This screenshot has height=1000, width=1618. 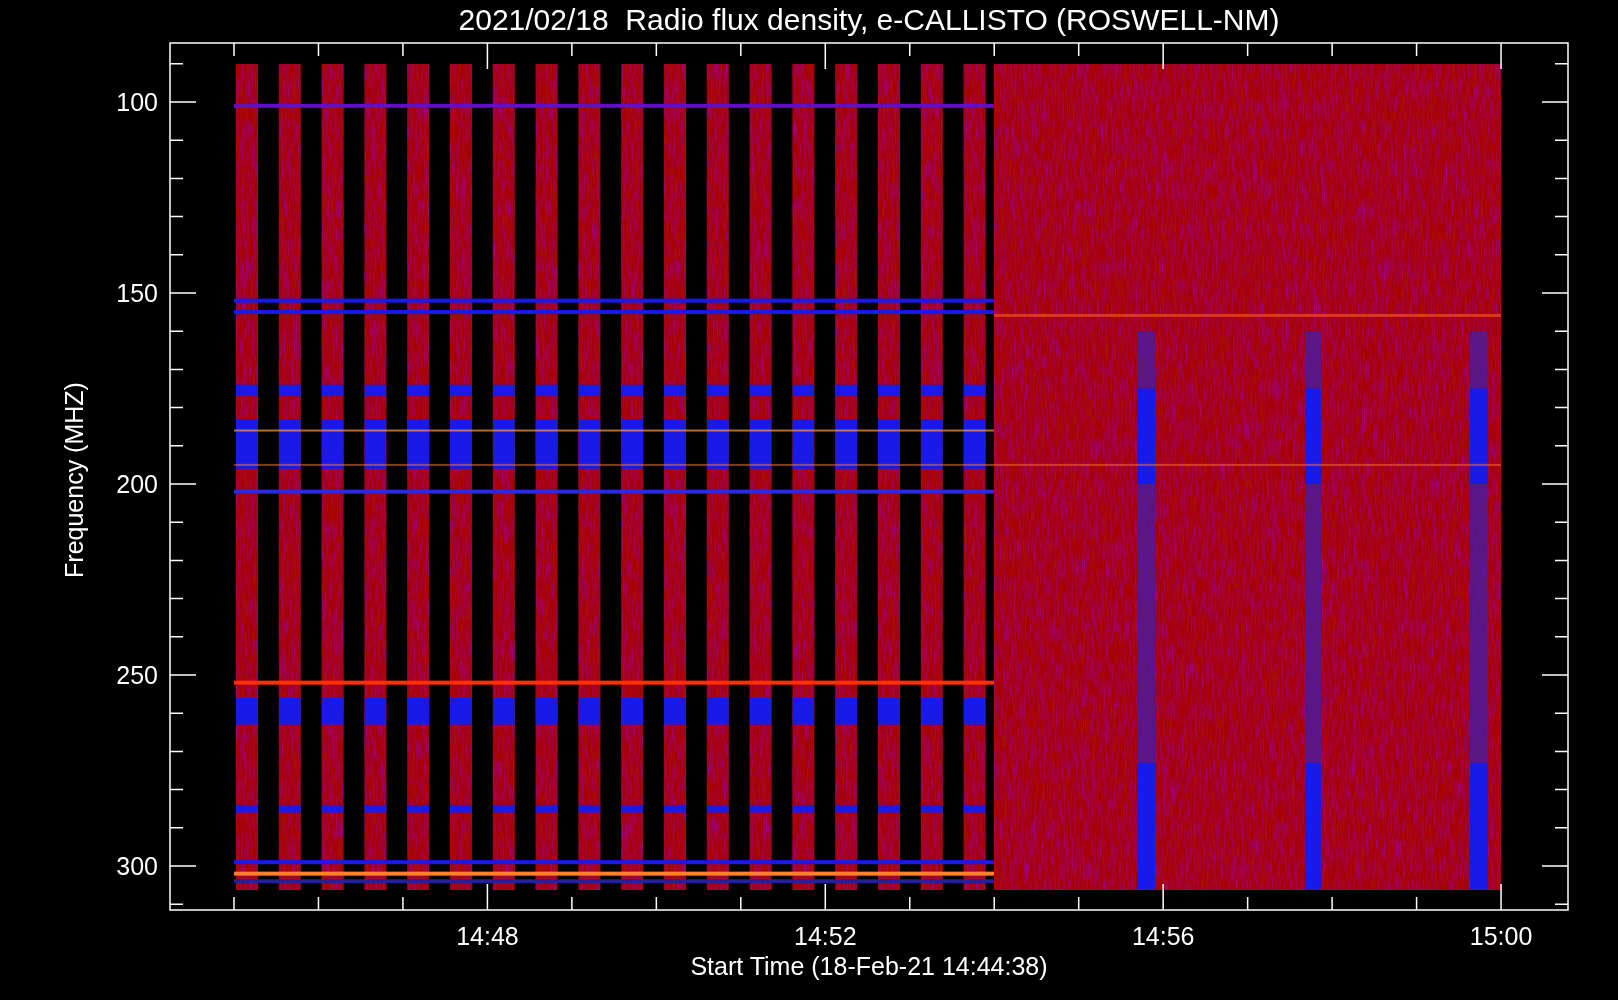 I want to click on tick-label: 200, so click(x=137, y=484).